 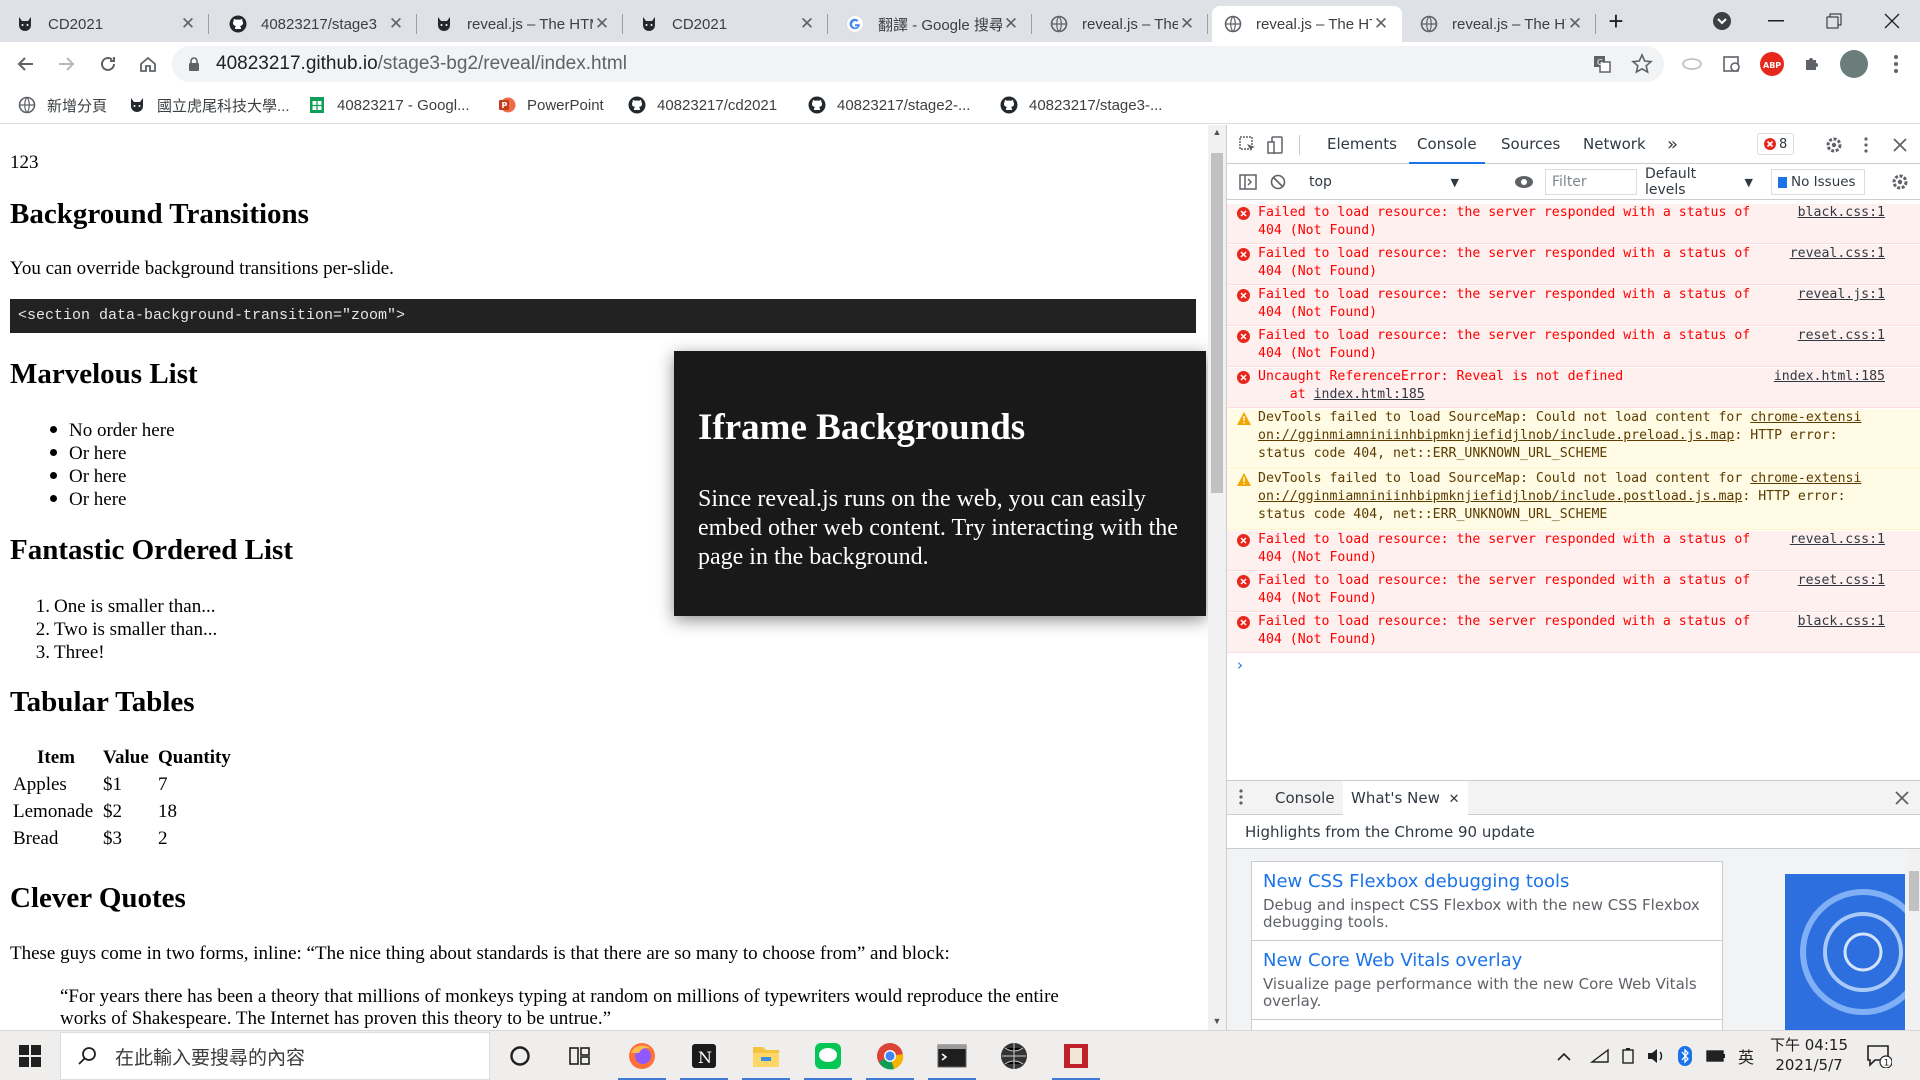 I want to click on context-selector: top ▼, so click(x=1388, y=182).